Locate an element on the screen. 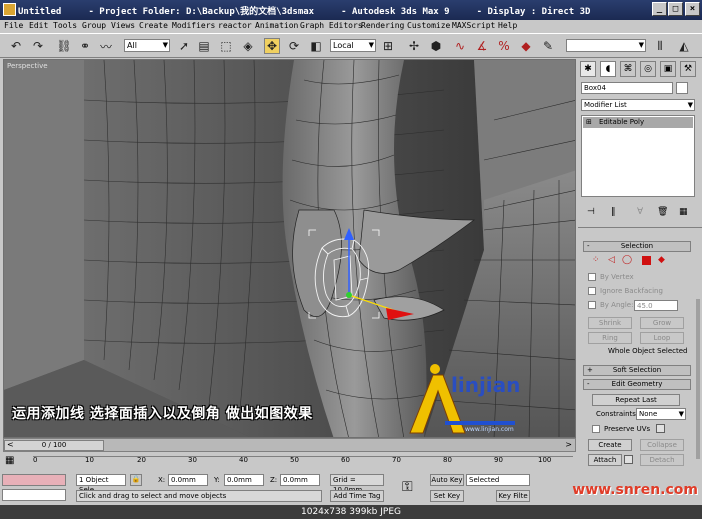 The image size is (702, 519). edge-icon: ◁ is located at coordinates (611, 260).